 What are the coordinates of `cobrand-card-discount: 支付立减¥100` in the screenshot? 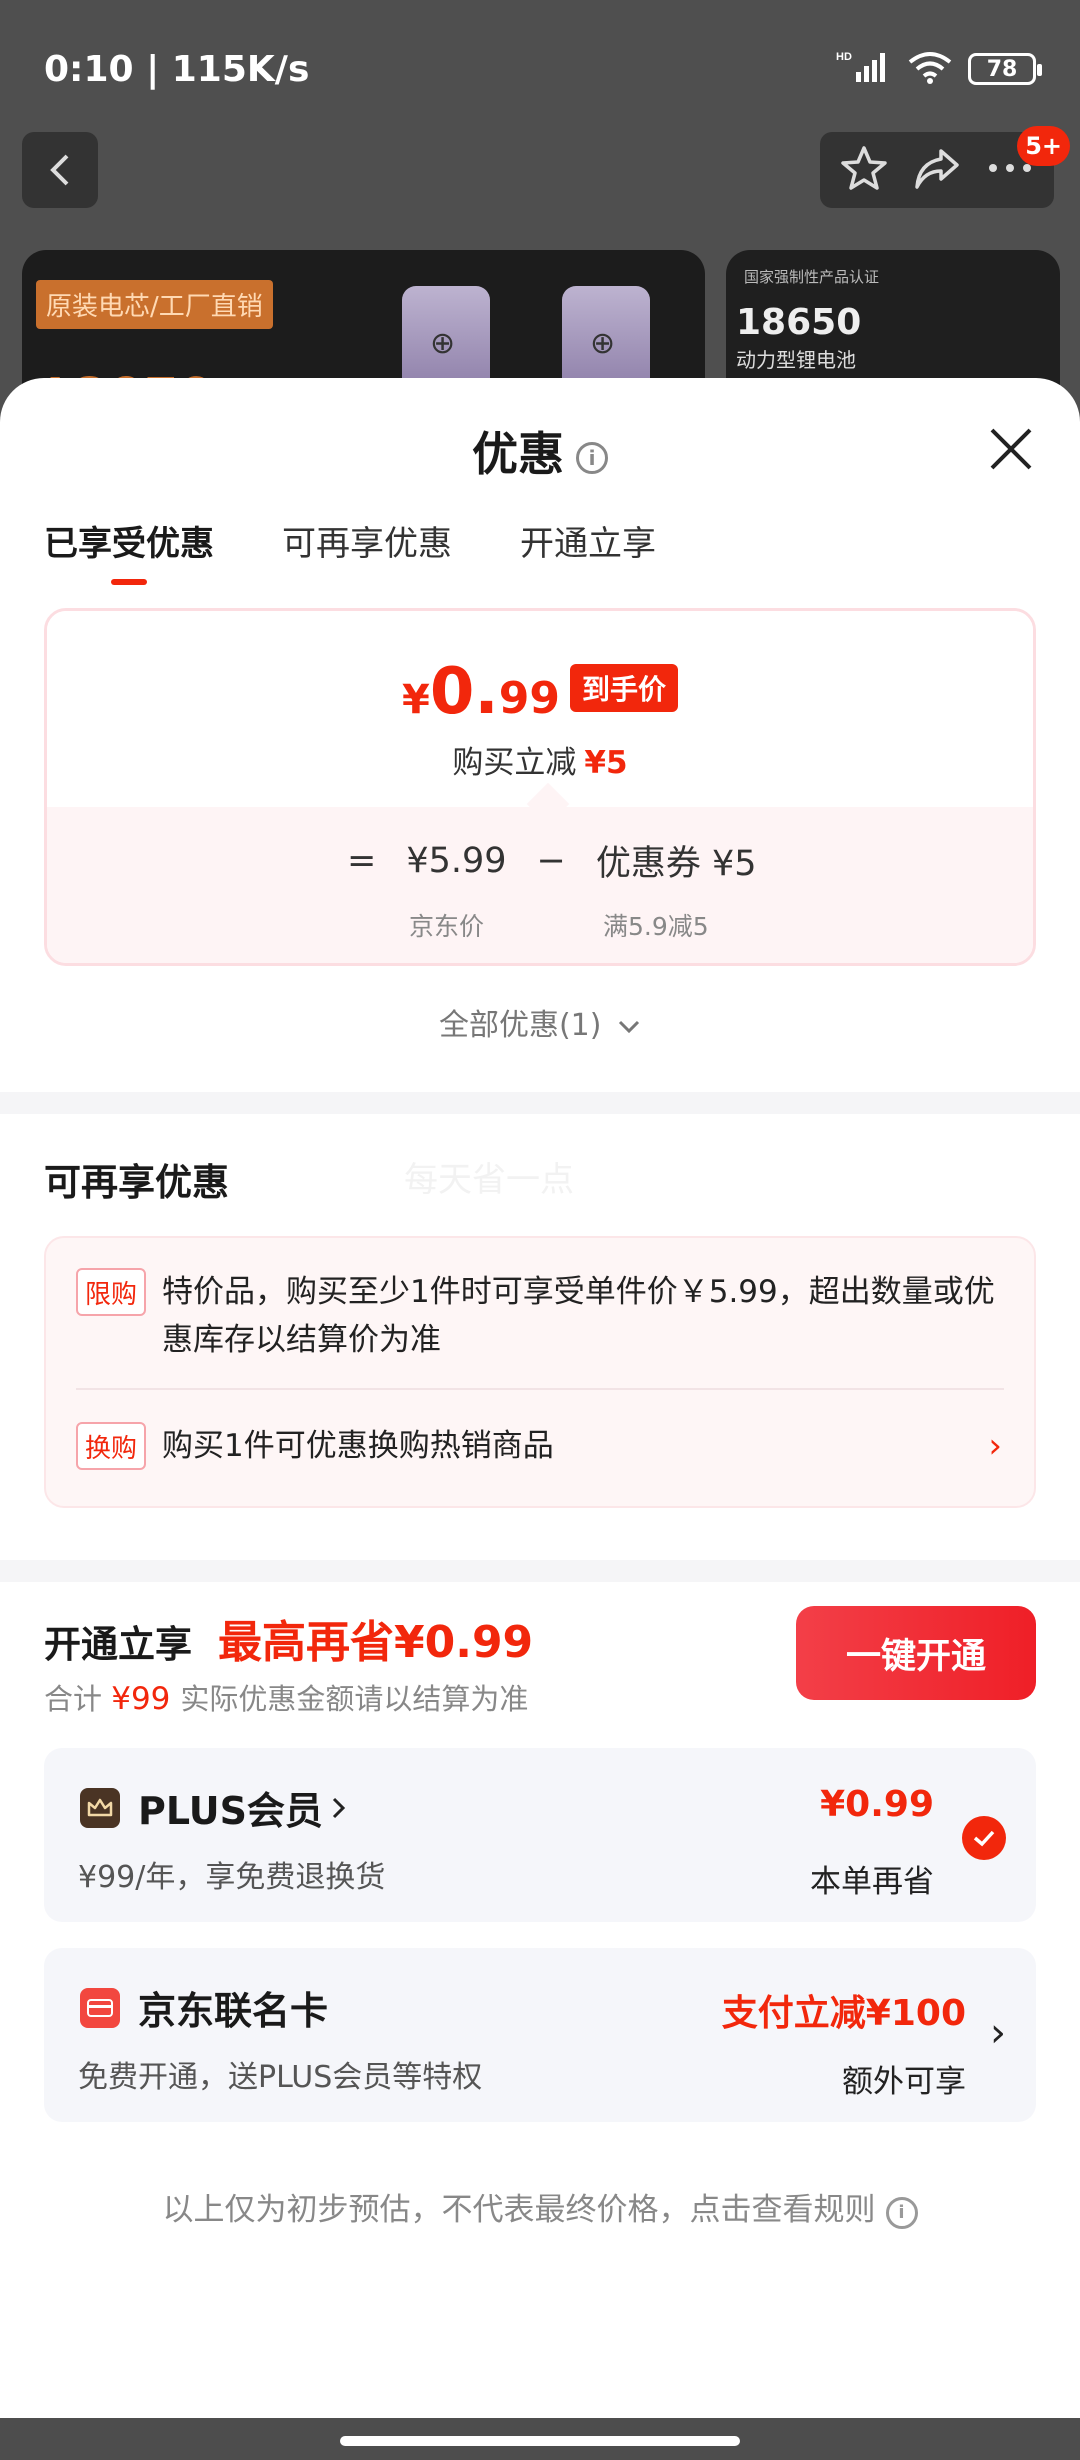 It's located at (843, 2013).